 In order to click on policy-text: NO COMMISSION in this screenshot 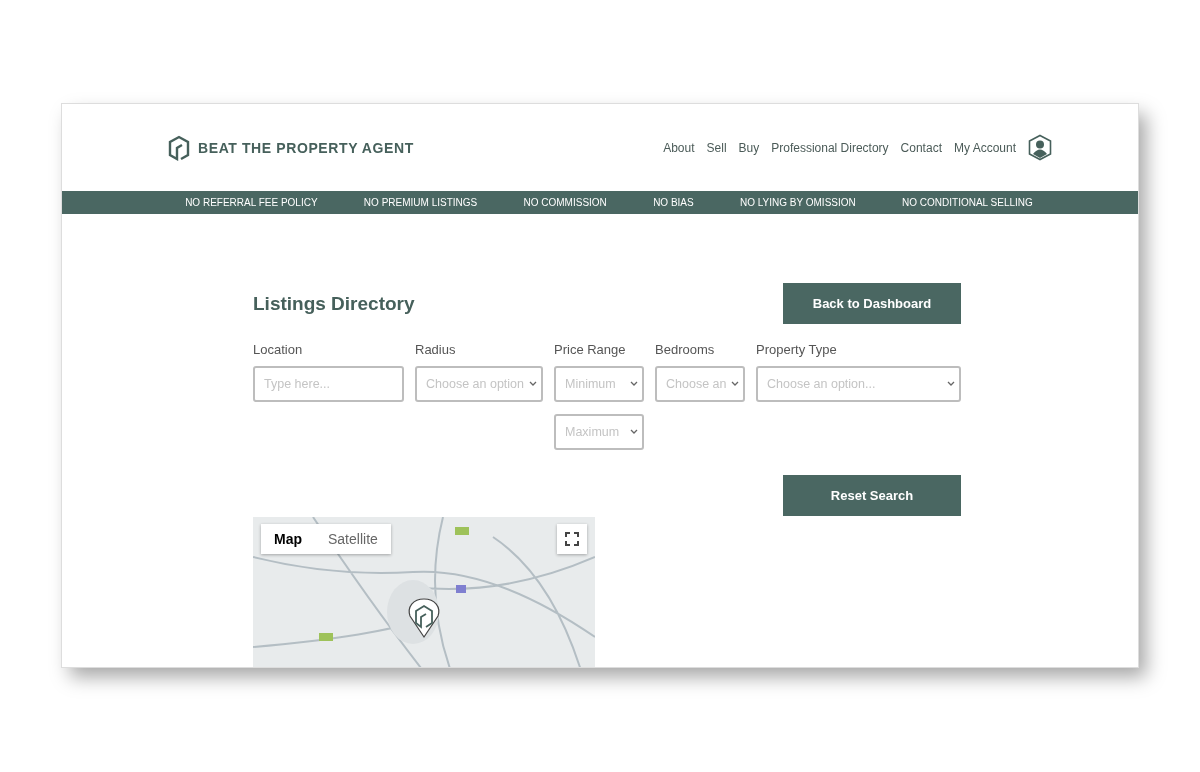, I will do `click(565, 202)`.